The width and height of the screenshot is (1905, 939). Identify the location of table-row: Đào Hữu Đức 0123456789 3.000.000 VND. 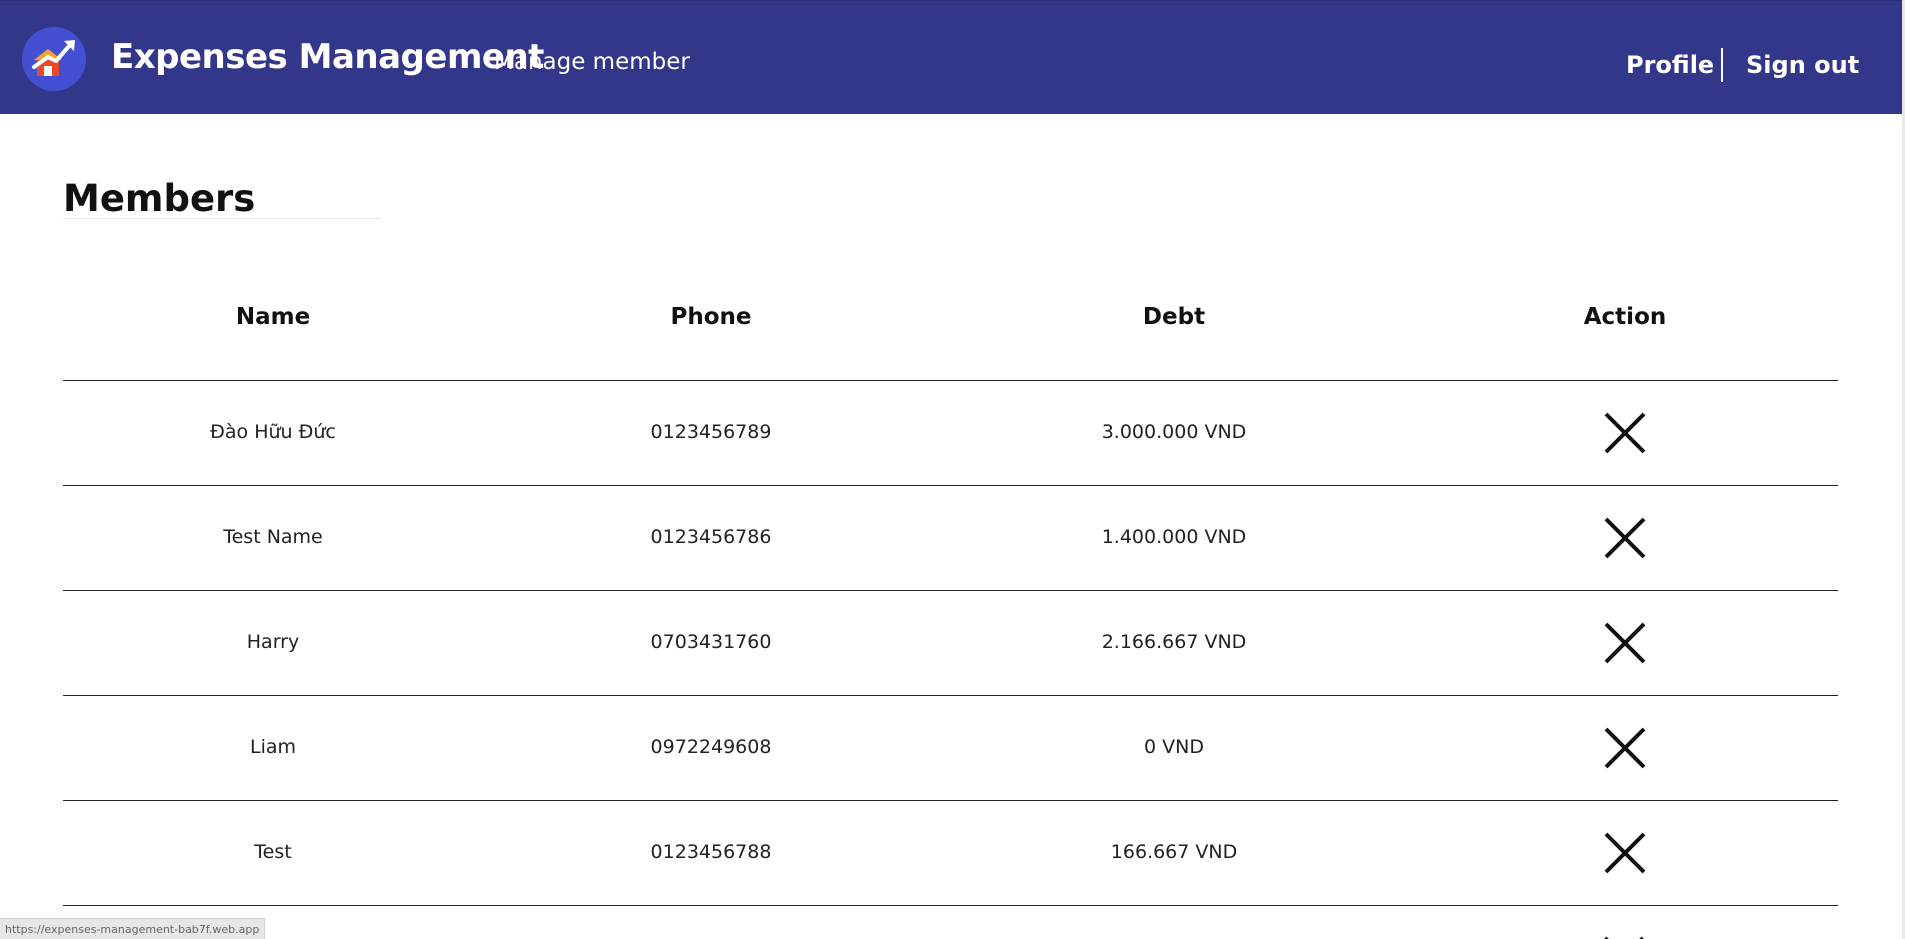
(950, 433).